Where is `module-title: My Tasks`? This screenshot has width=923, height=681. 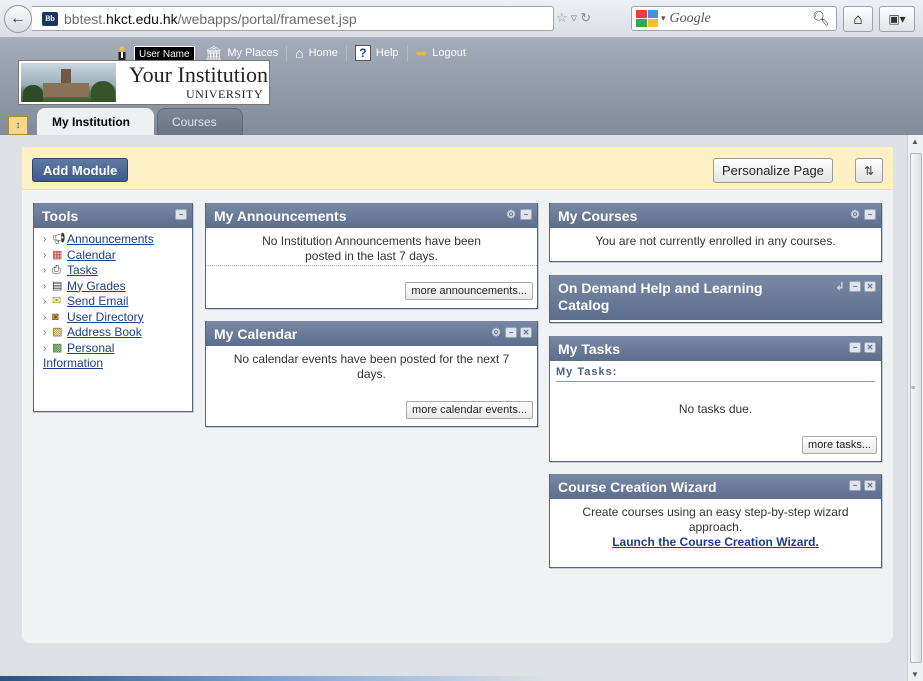 module-title: My Tasks is located at coordinates (589, 348).